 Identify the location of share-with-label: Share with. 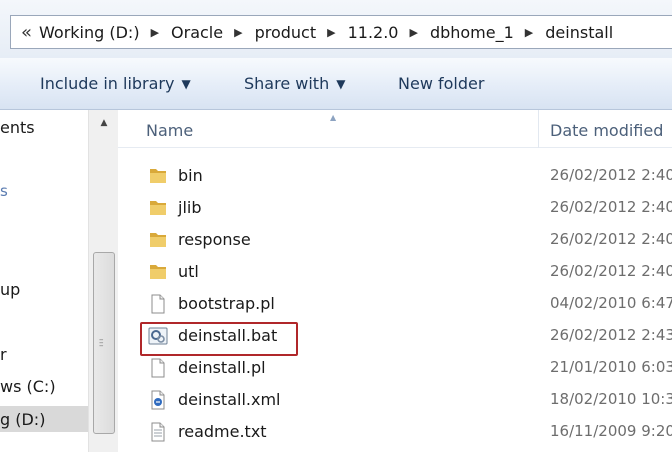
(287, 83).